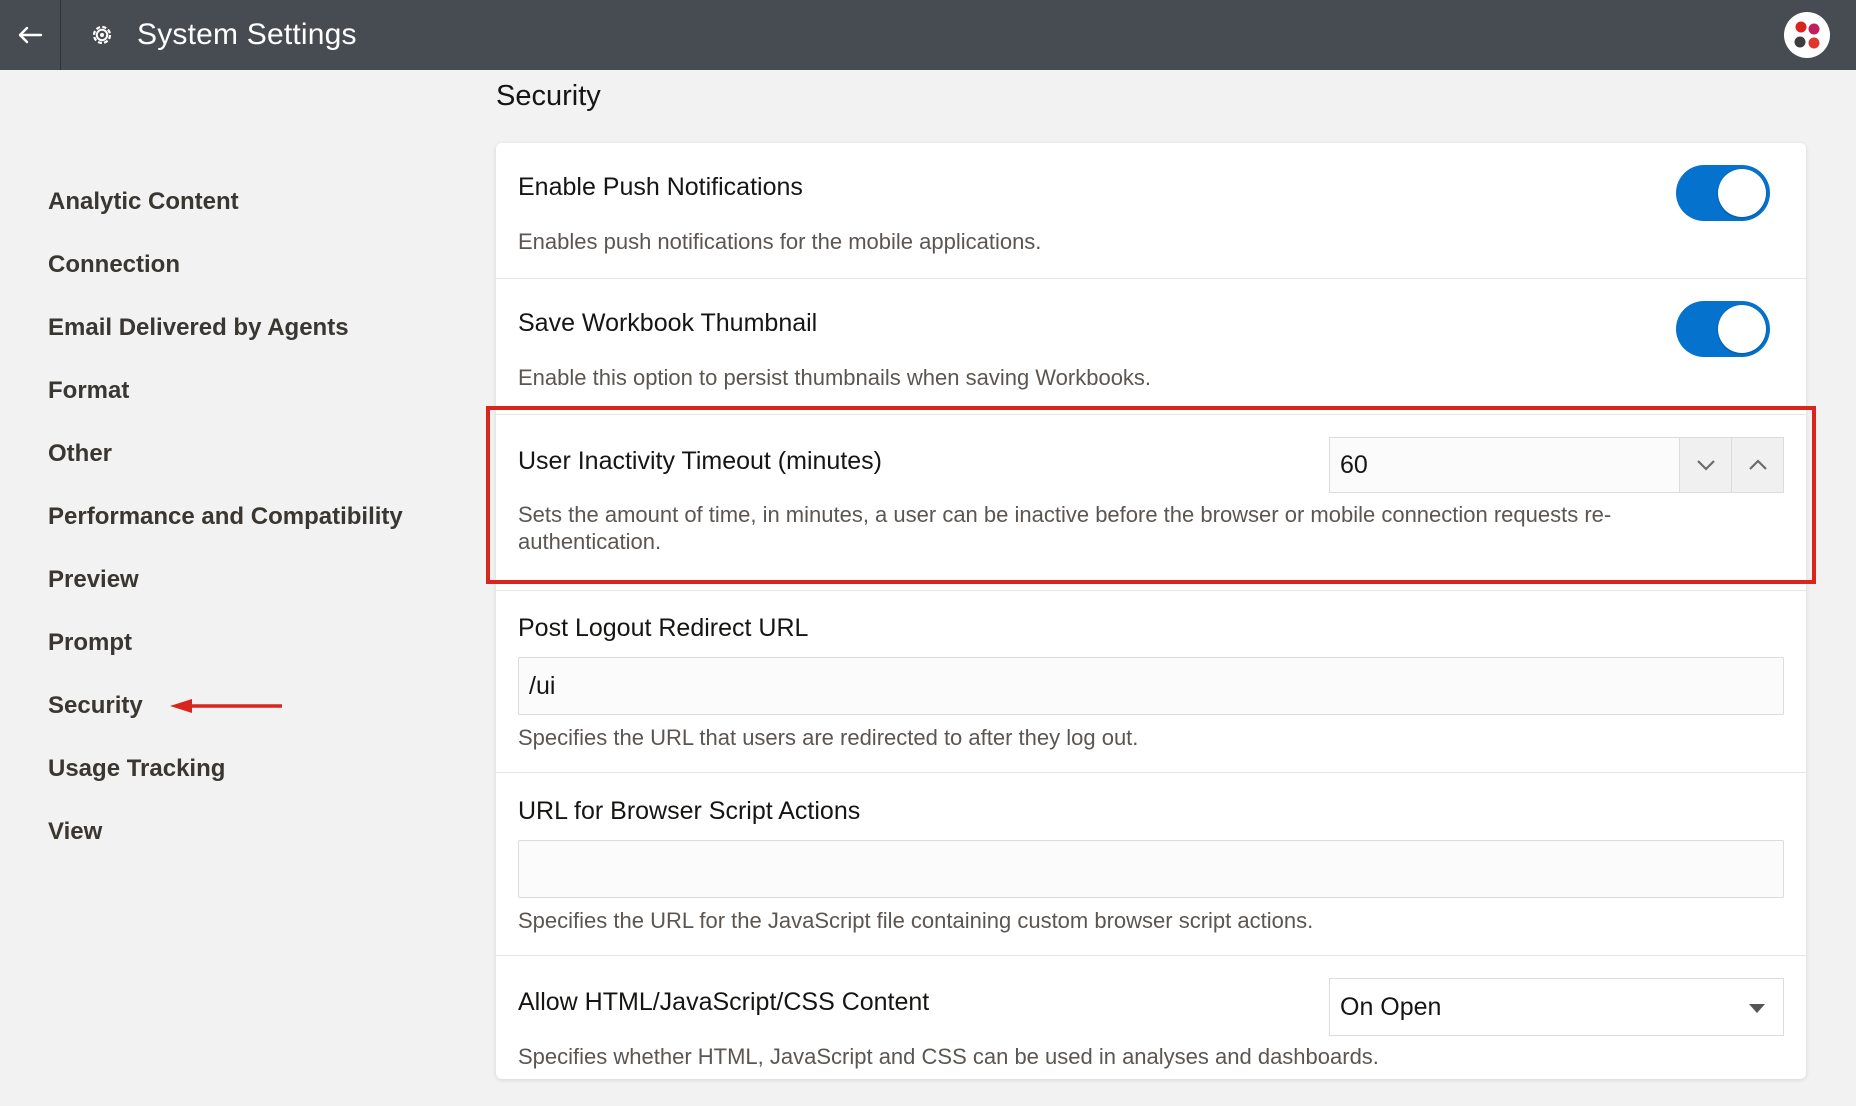 This screenshot has height=1106, width=1856. What do you see at coordinates (248, 390) in the screenshot?
I see `sidebar-item-format: Format` at bounding box center [248, 390].